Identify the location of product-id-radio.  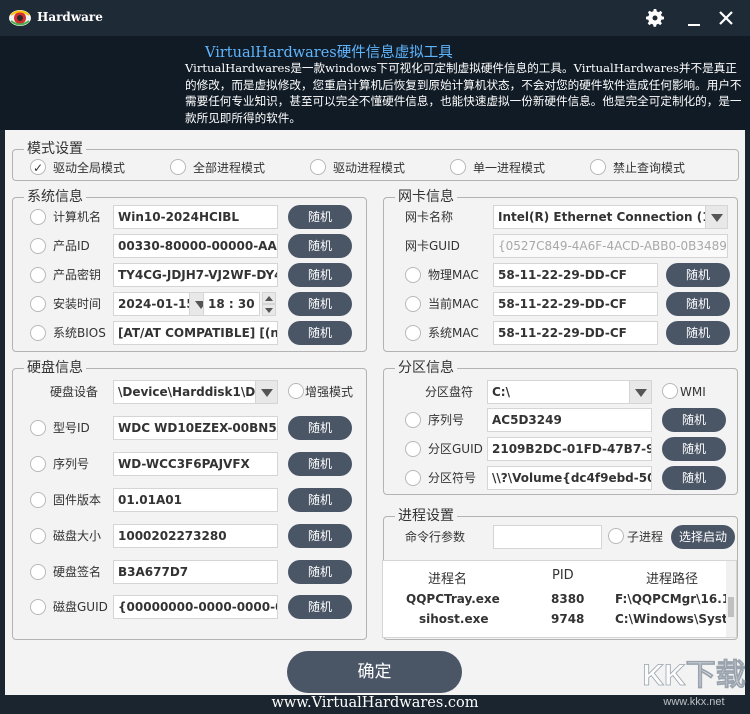
(38, 246).